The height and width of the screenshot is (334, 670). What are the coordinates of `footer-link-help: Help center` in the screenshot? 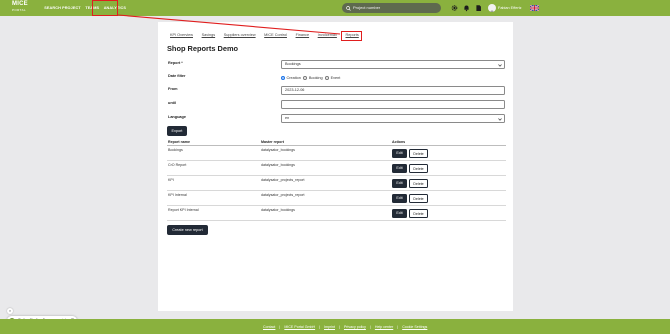 It's located at (384, 327).